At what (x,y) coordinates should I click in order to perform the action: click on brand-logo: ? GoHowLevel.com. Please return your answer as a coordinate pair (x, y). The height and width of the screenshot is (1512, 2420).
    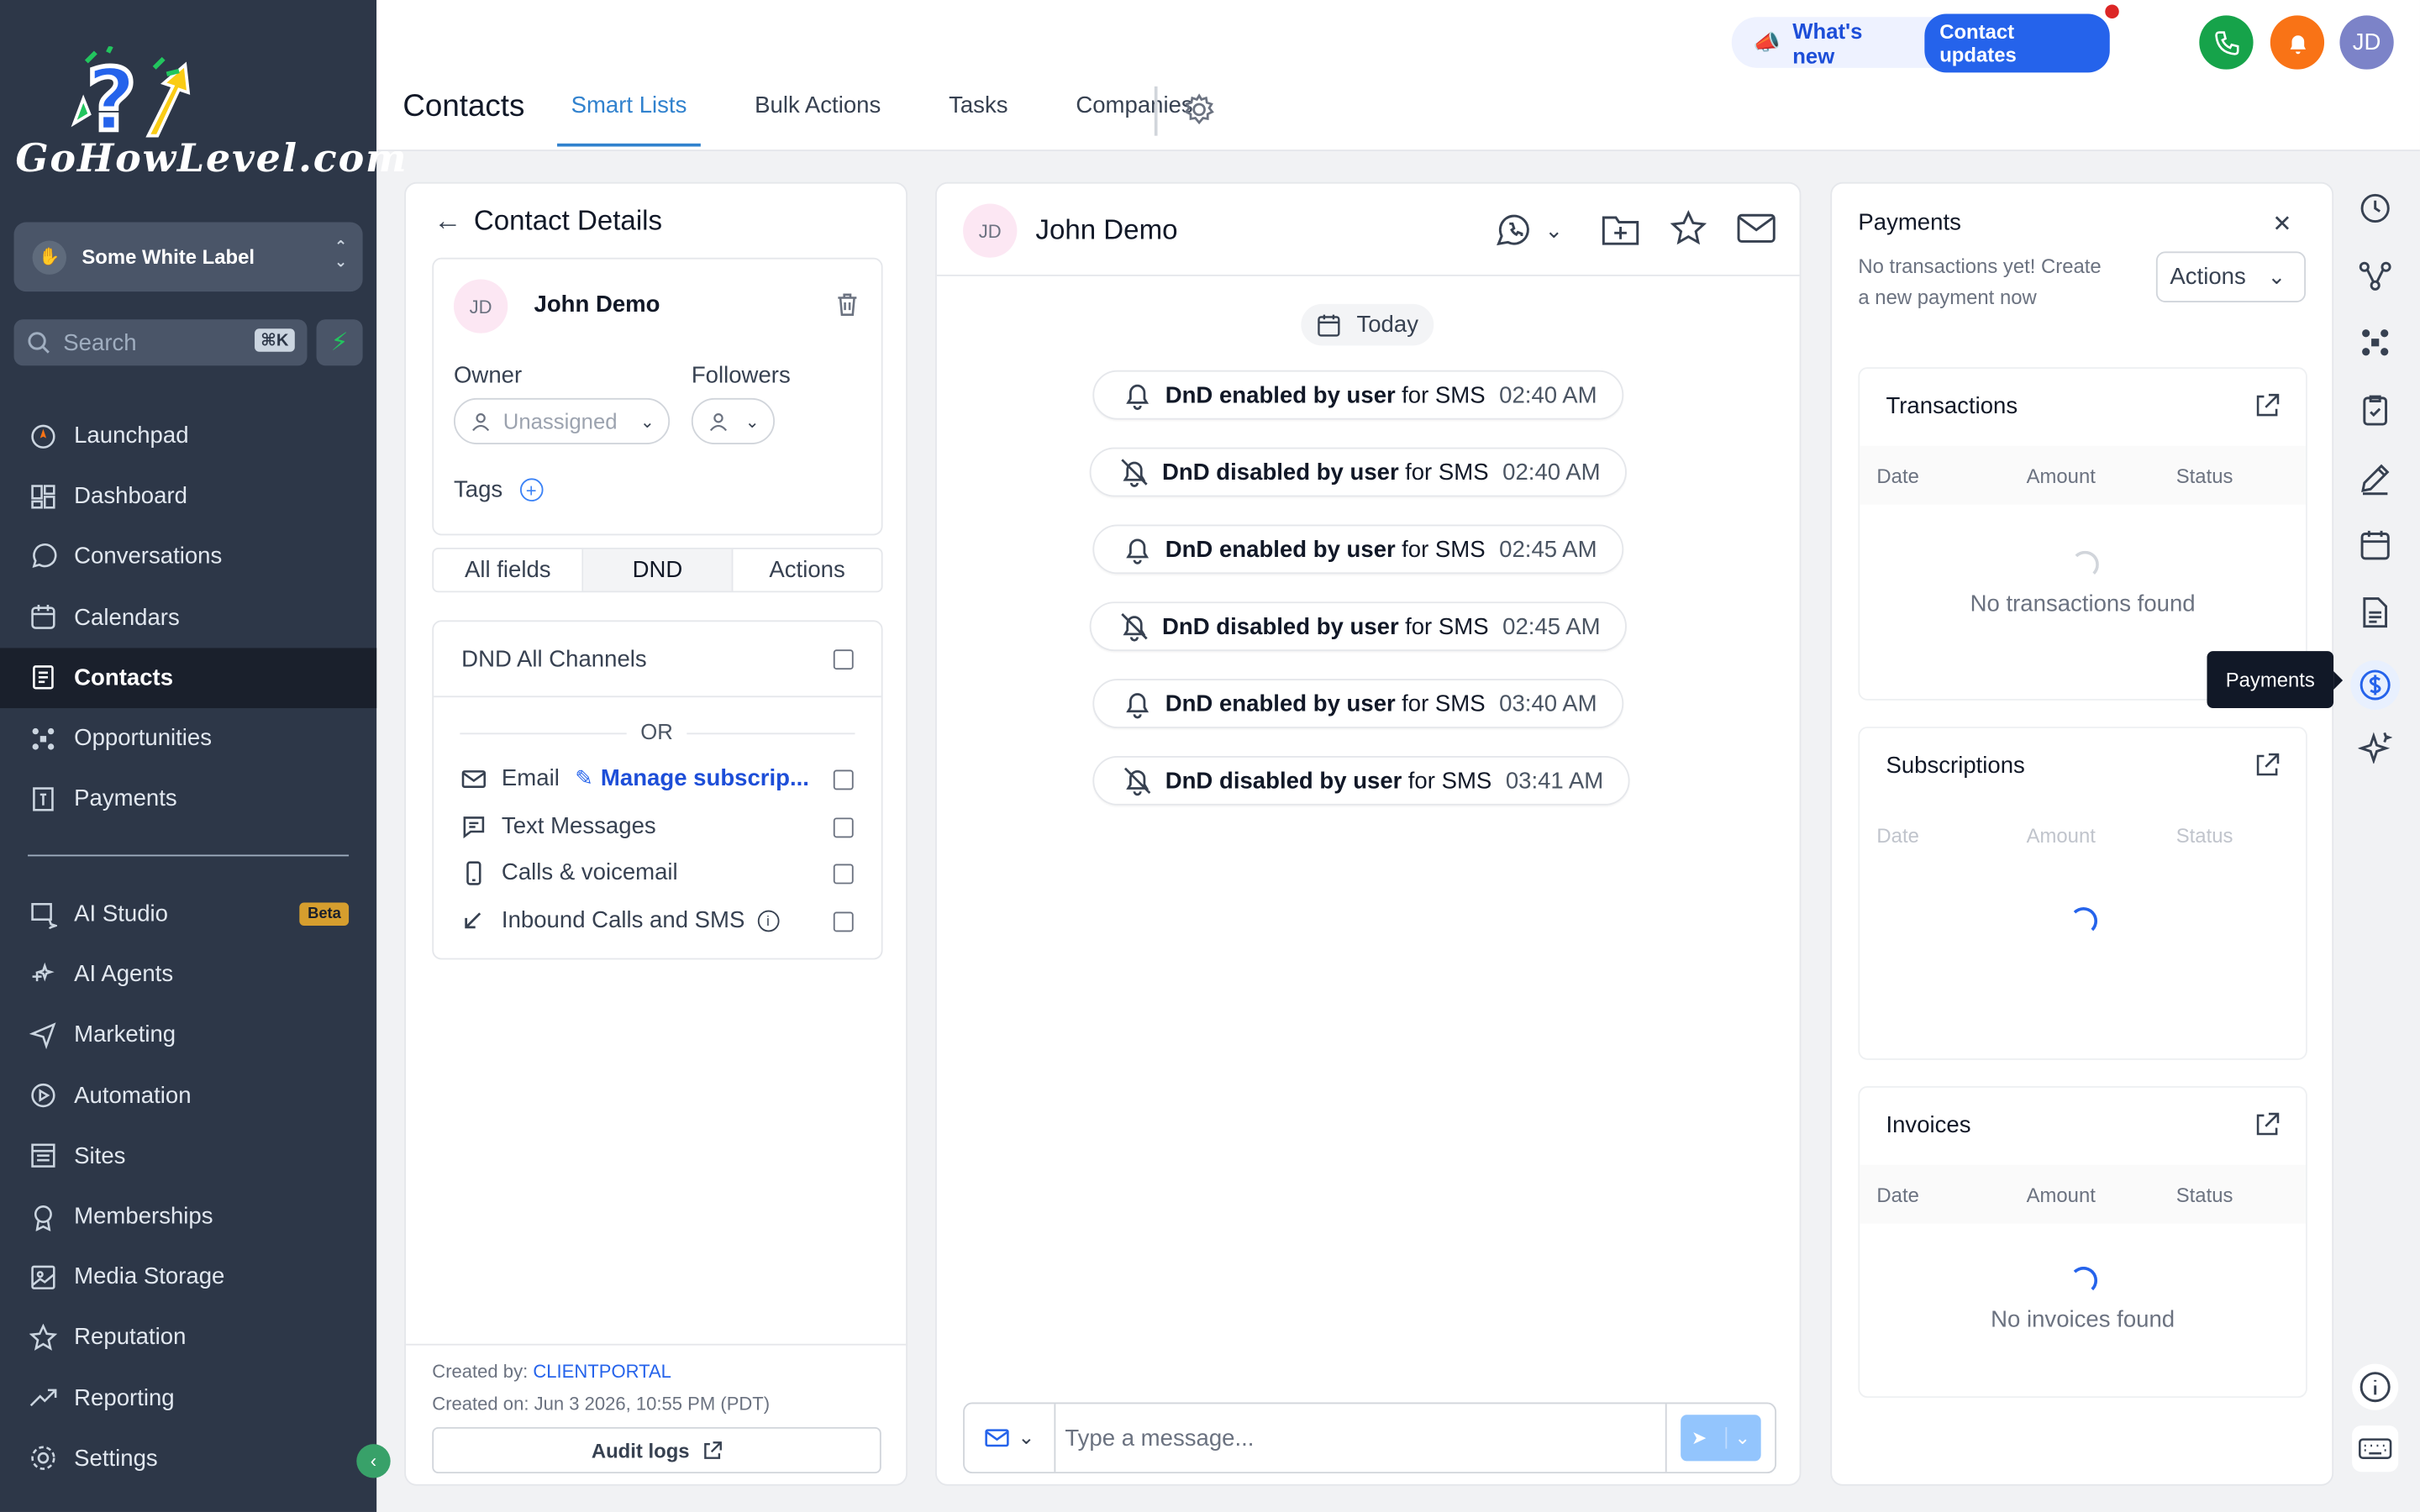
    Looking at the image, I should click on (210, 117).